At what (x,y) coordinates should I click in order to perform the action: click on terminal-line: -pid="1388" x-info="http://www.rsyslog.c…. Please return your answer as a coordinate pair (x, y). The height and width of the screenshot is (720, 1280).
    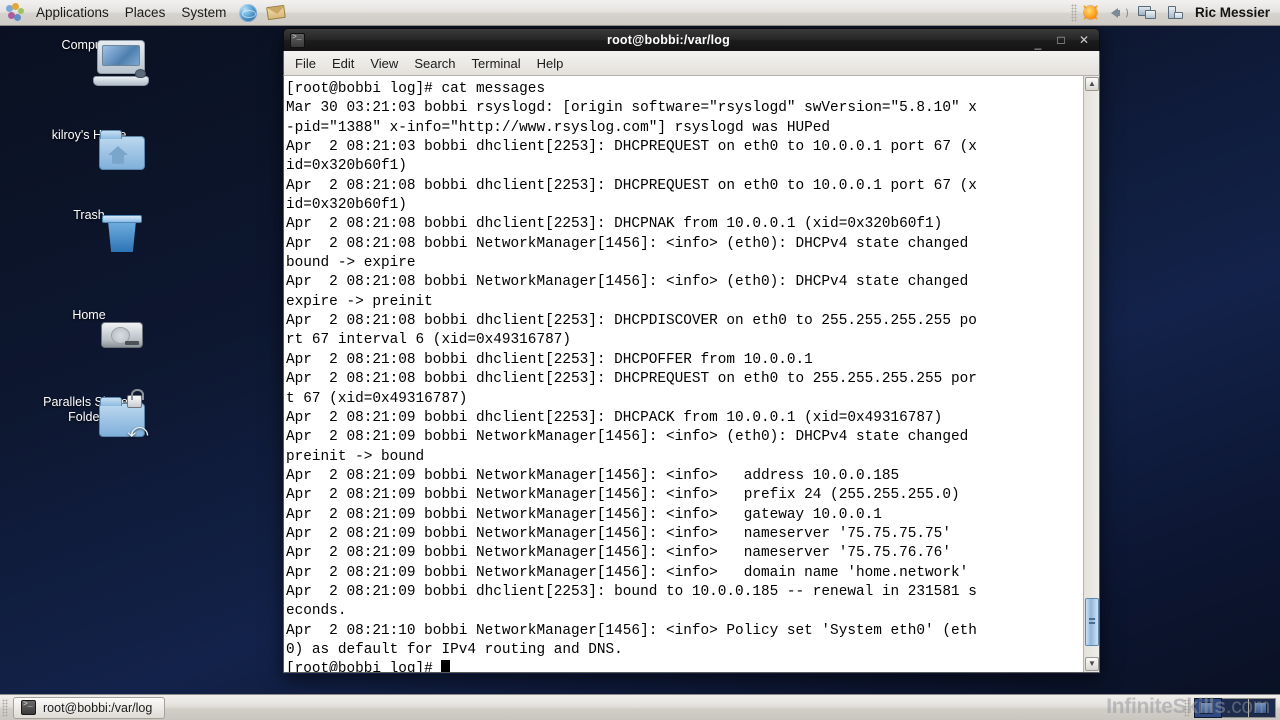
    Looking at the image, I should click on (558, 127).